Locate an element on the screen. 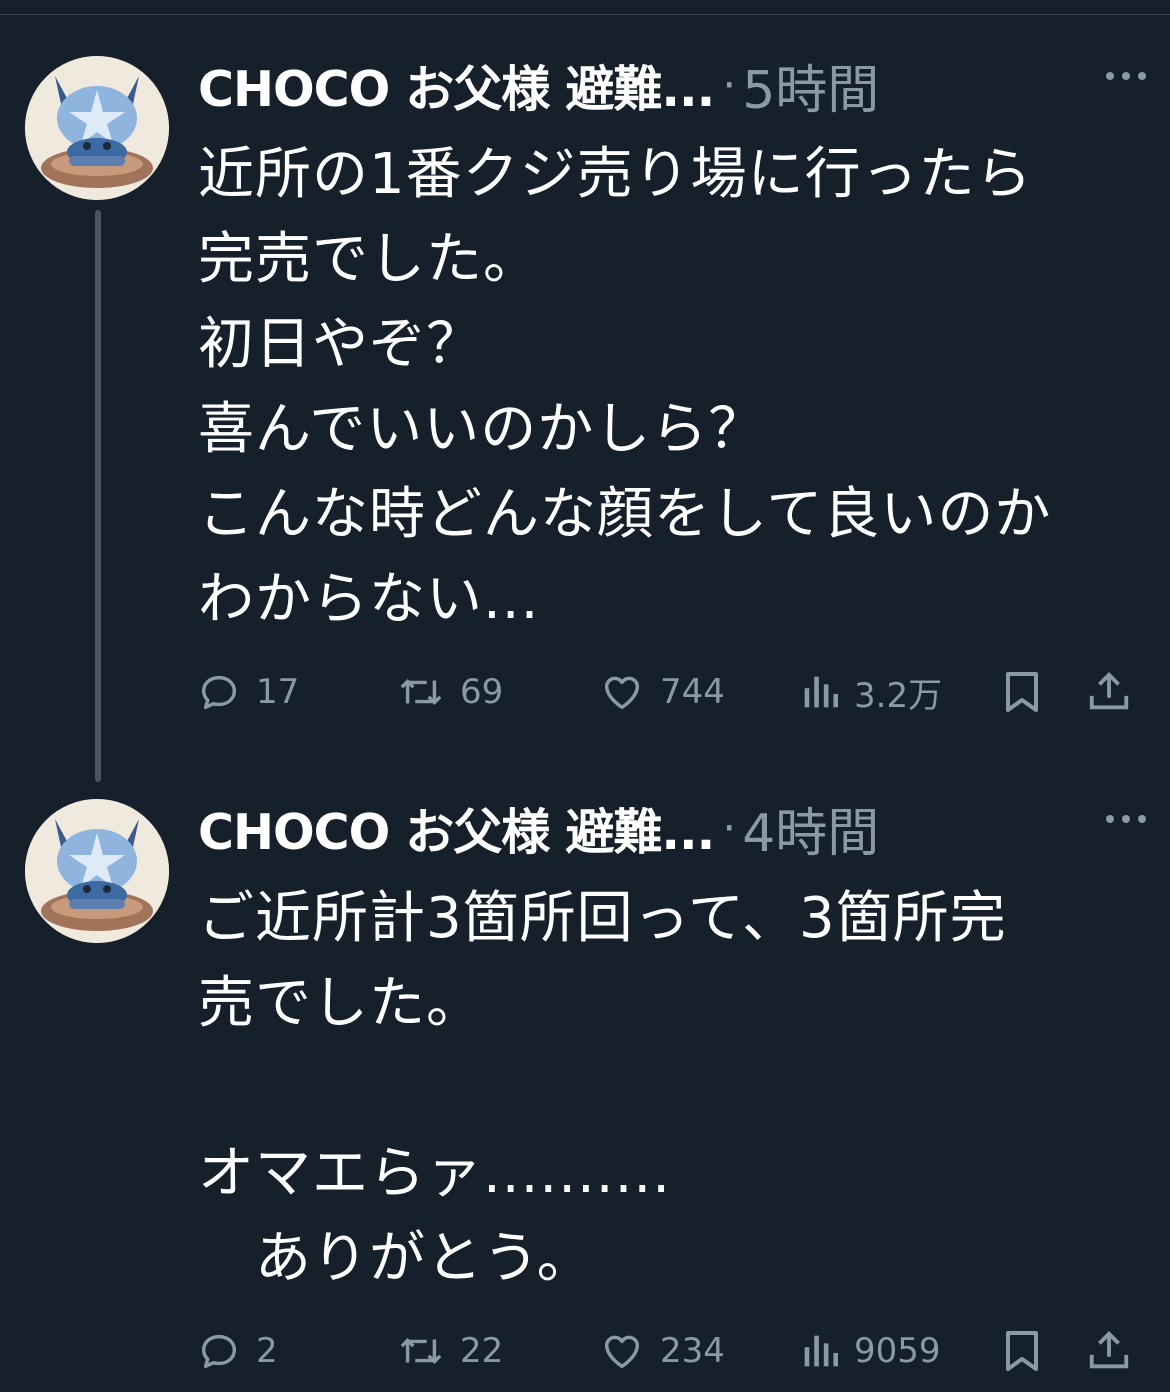 This screenshot has height=1392, width=1170. views-button: 9059 is located at coordinates (870, 1351).